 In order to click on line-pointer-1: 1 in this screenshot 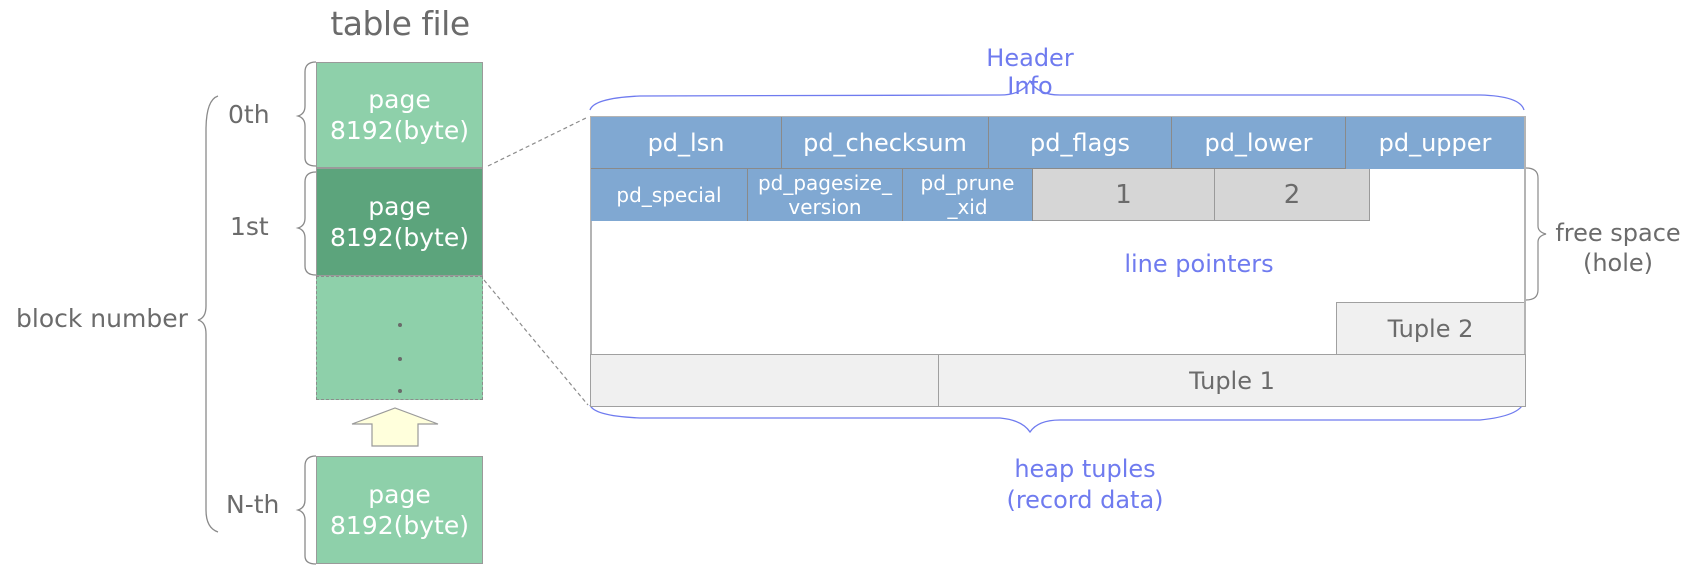, I will do `click(1124, 195)`.